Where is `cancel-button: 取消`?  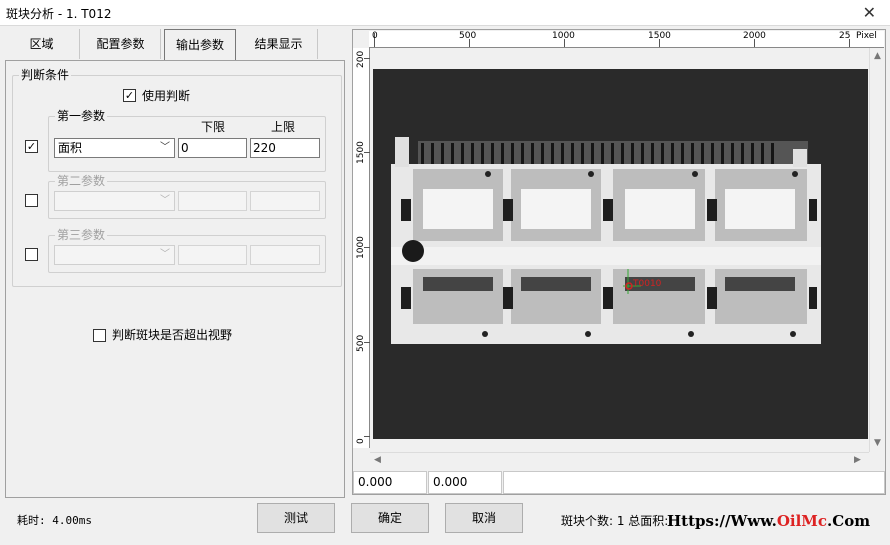 cancel-button: 取消 is located at coordinates (484, 518).